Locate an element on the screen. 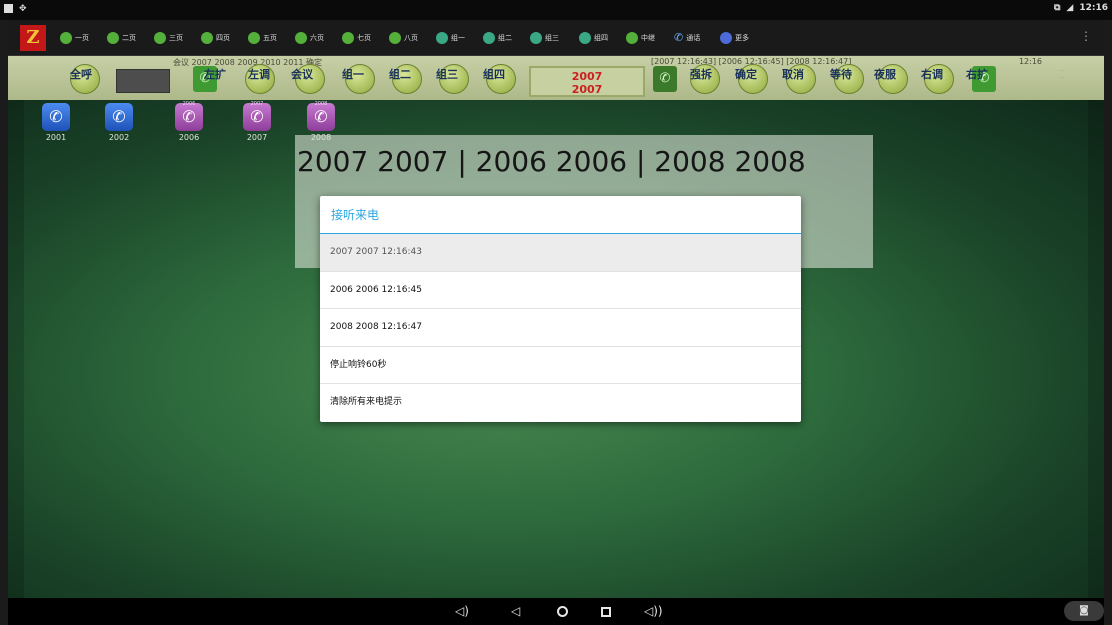 Image resolution: width=1112 pixels, height=625 pixels. group3-label: 组三 is located at coordinates (447, 74).